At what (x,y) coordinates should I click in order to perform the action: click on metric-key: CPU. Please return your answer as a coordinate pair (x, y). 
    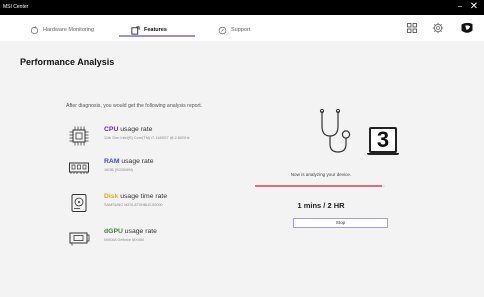
    Looking at the image, I should click on (111, 129).